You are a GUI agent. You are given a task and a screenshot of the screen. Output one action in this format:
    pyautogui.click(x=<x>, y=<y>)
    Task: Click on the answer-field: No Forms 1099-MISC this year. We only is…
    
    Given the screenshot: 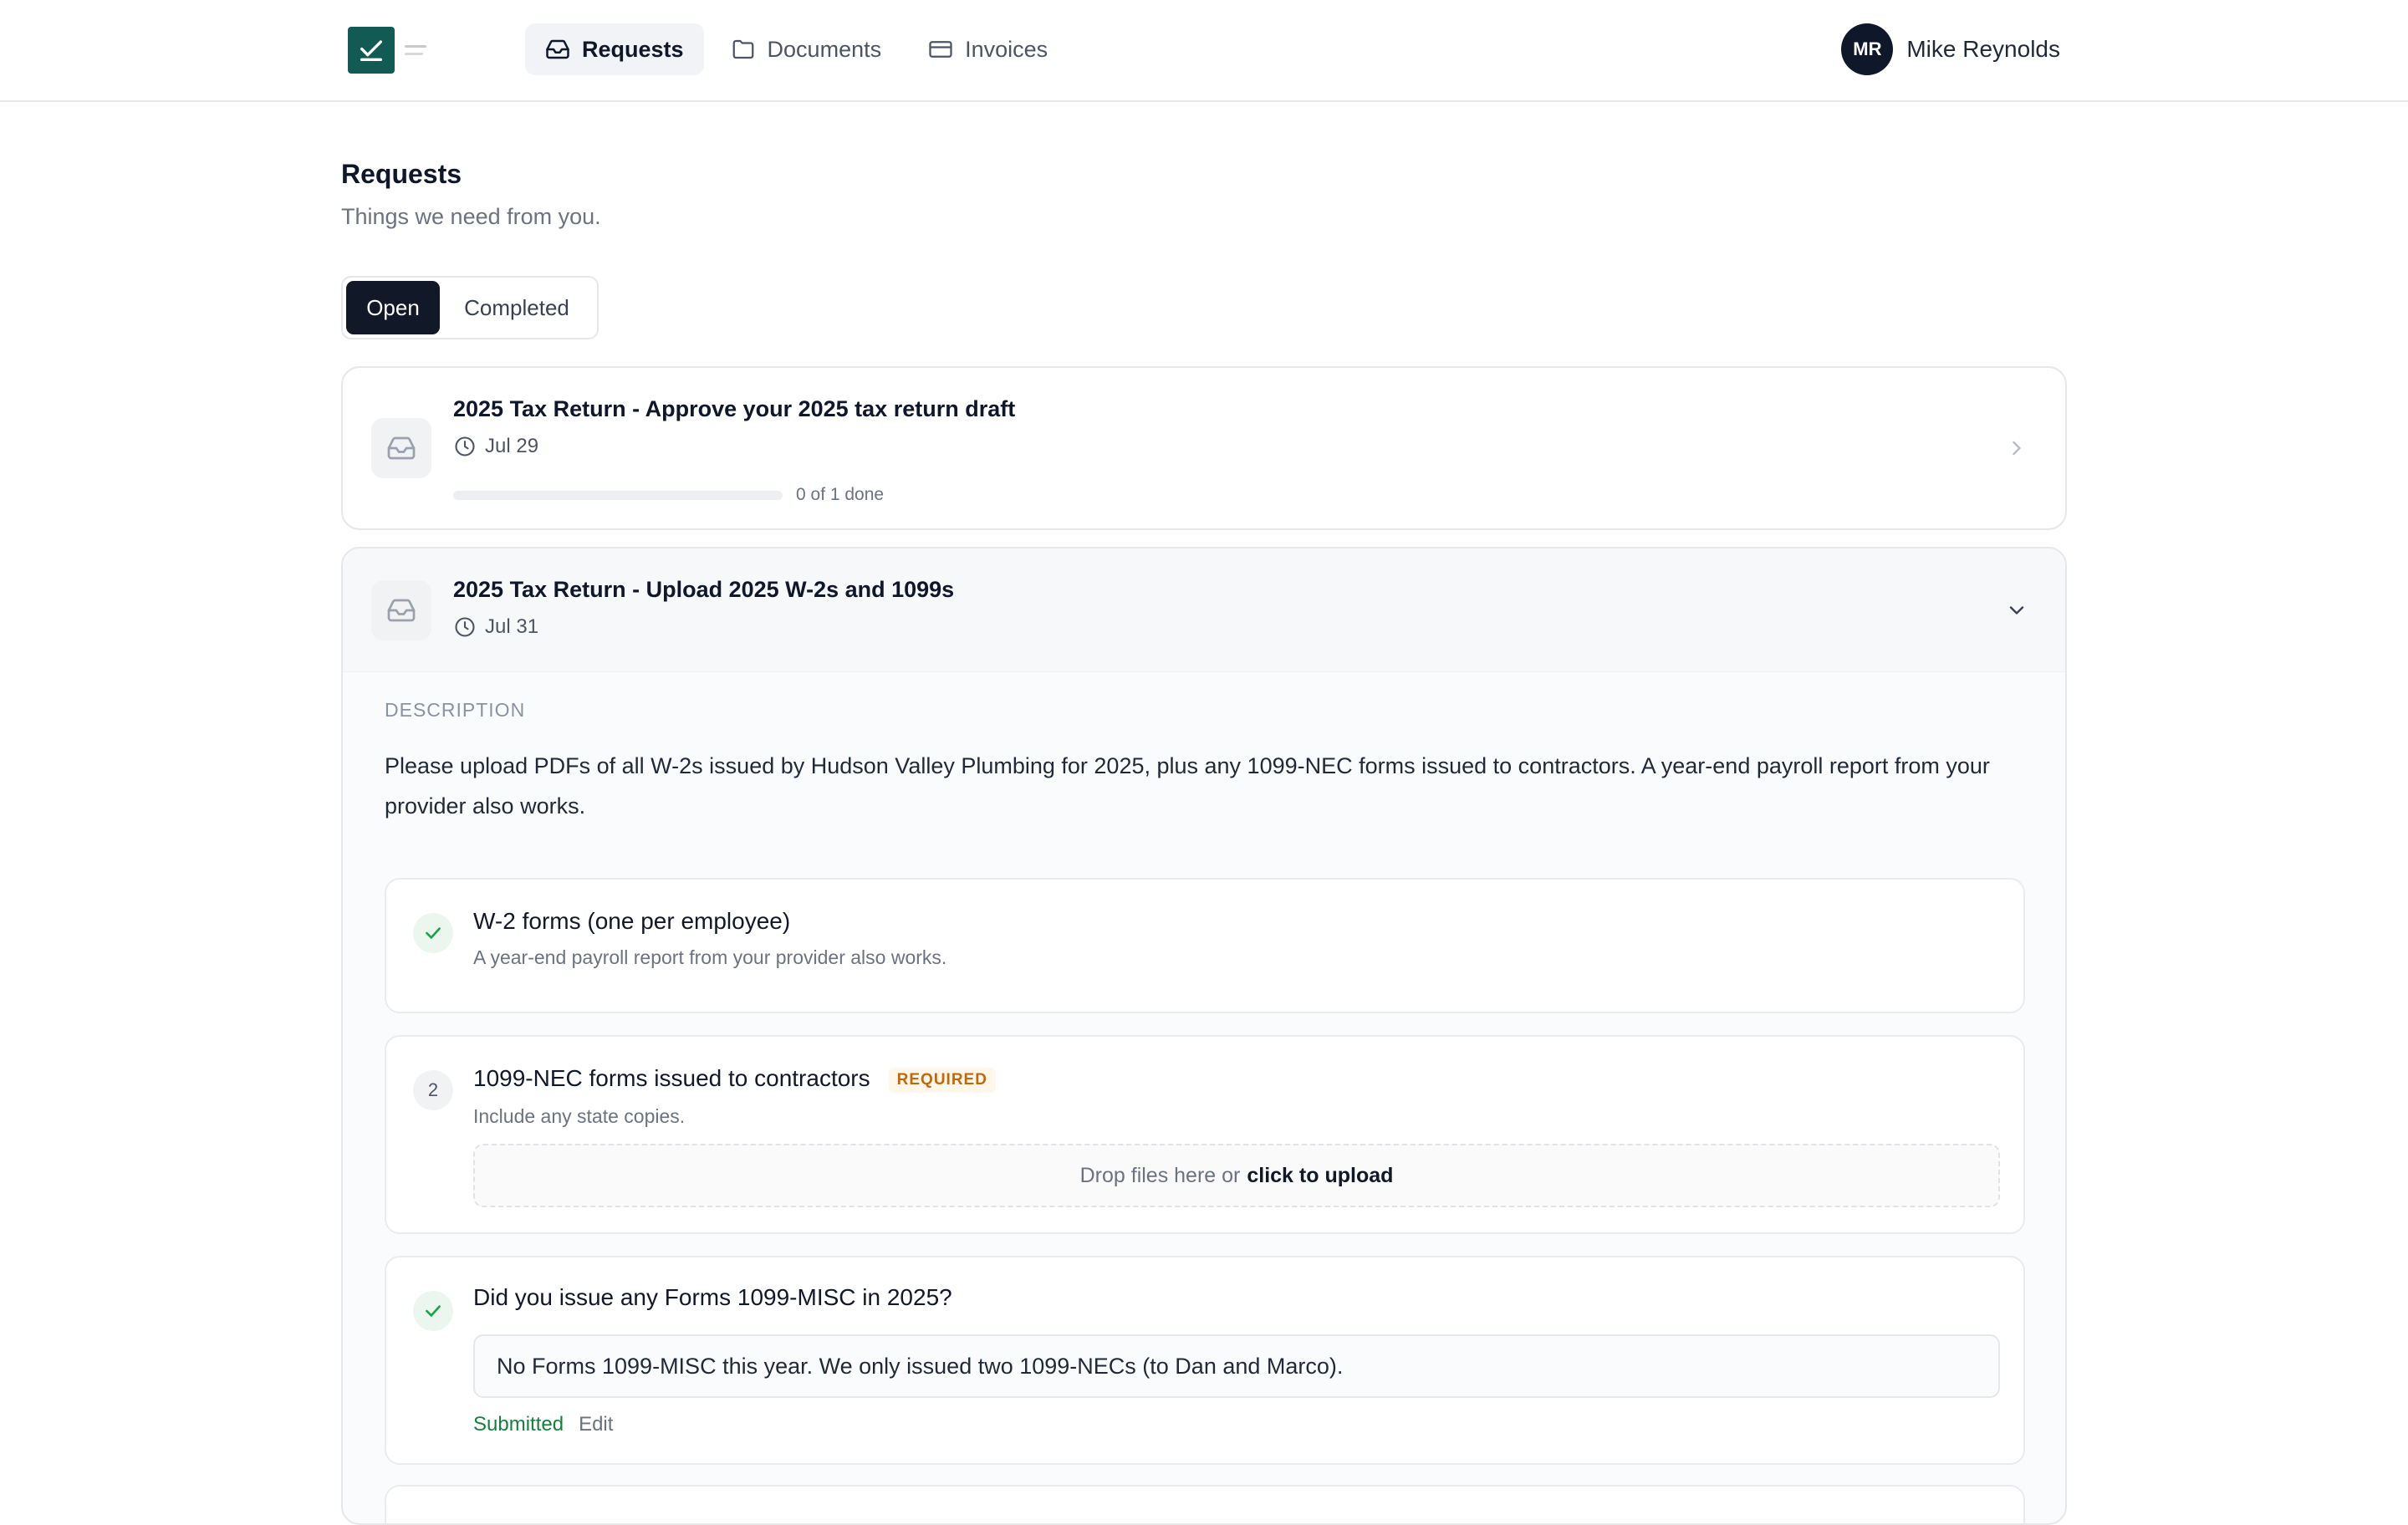 What is the action you would take?
    pyautogui.click(x=1236, y=1366)
    